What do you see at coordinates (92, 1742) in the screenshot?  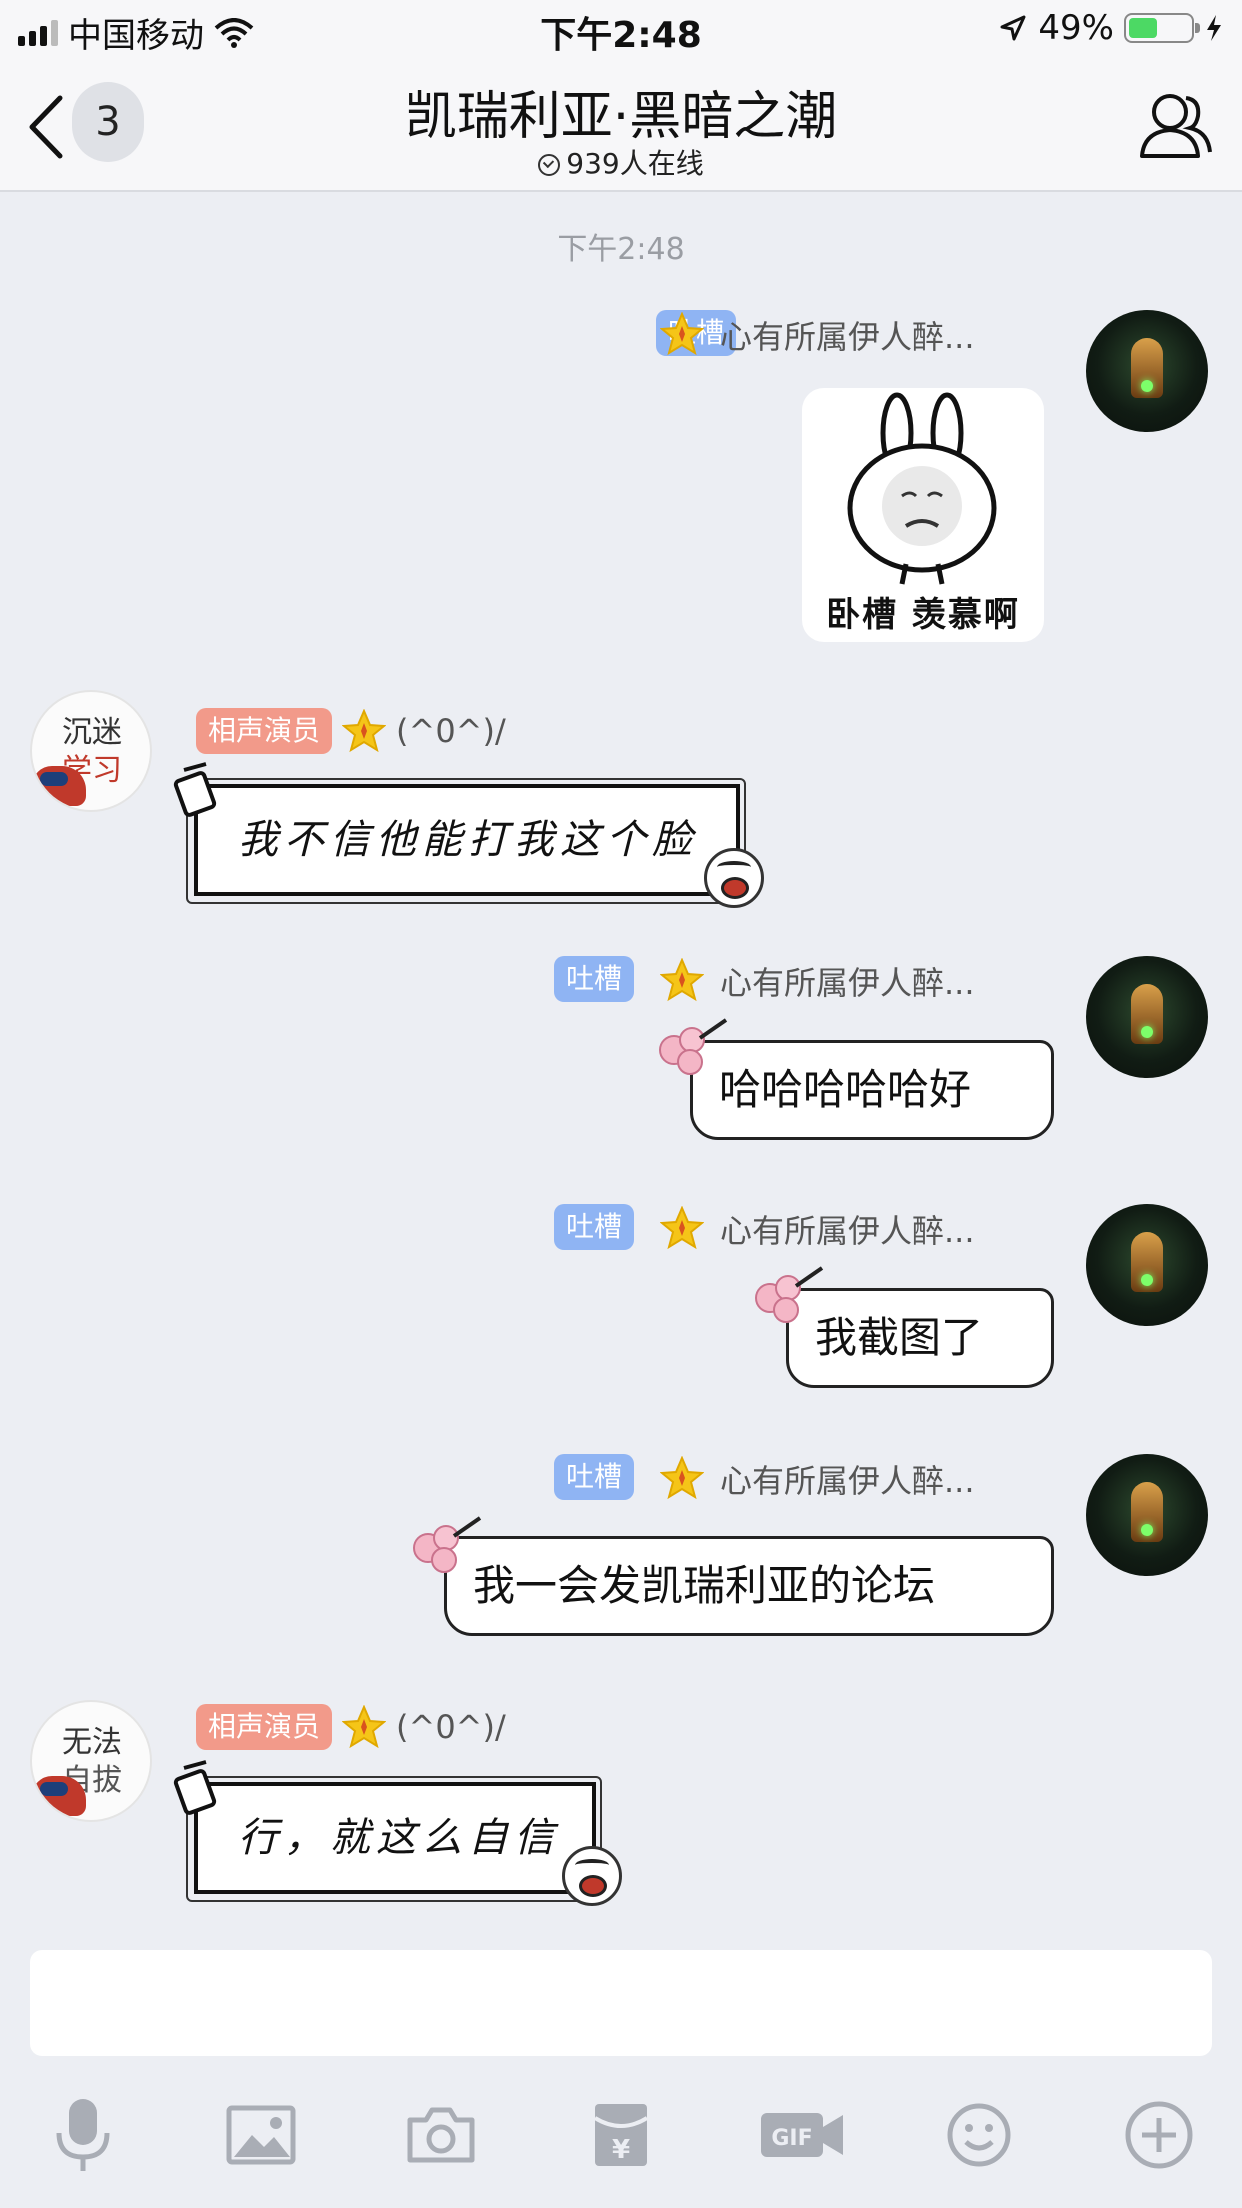 I see `avatar-text-line: 无法` at bounding box center [92, 1742].